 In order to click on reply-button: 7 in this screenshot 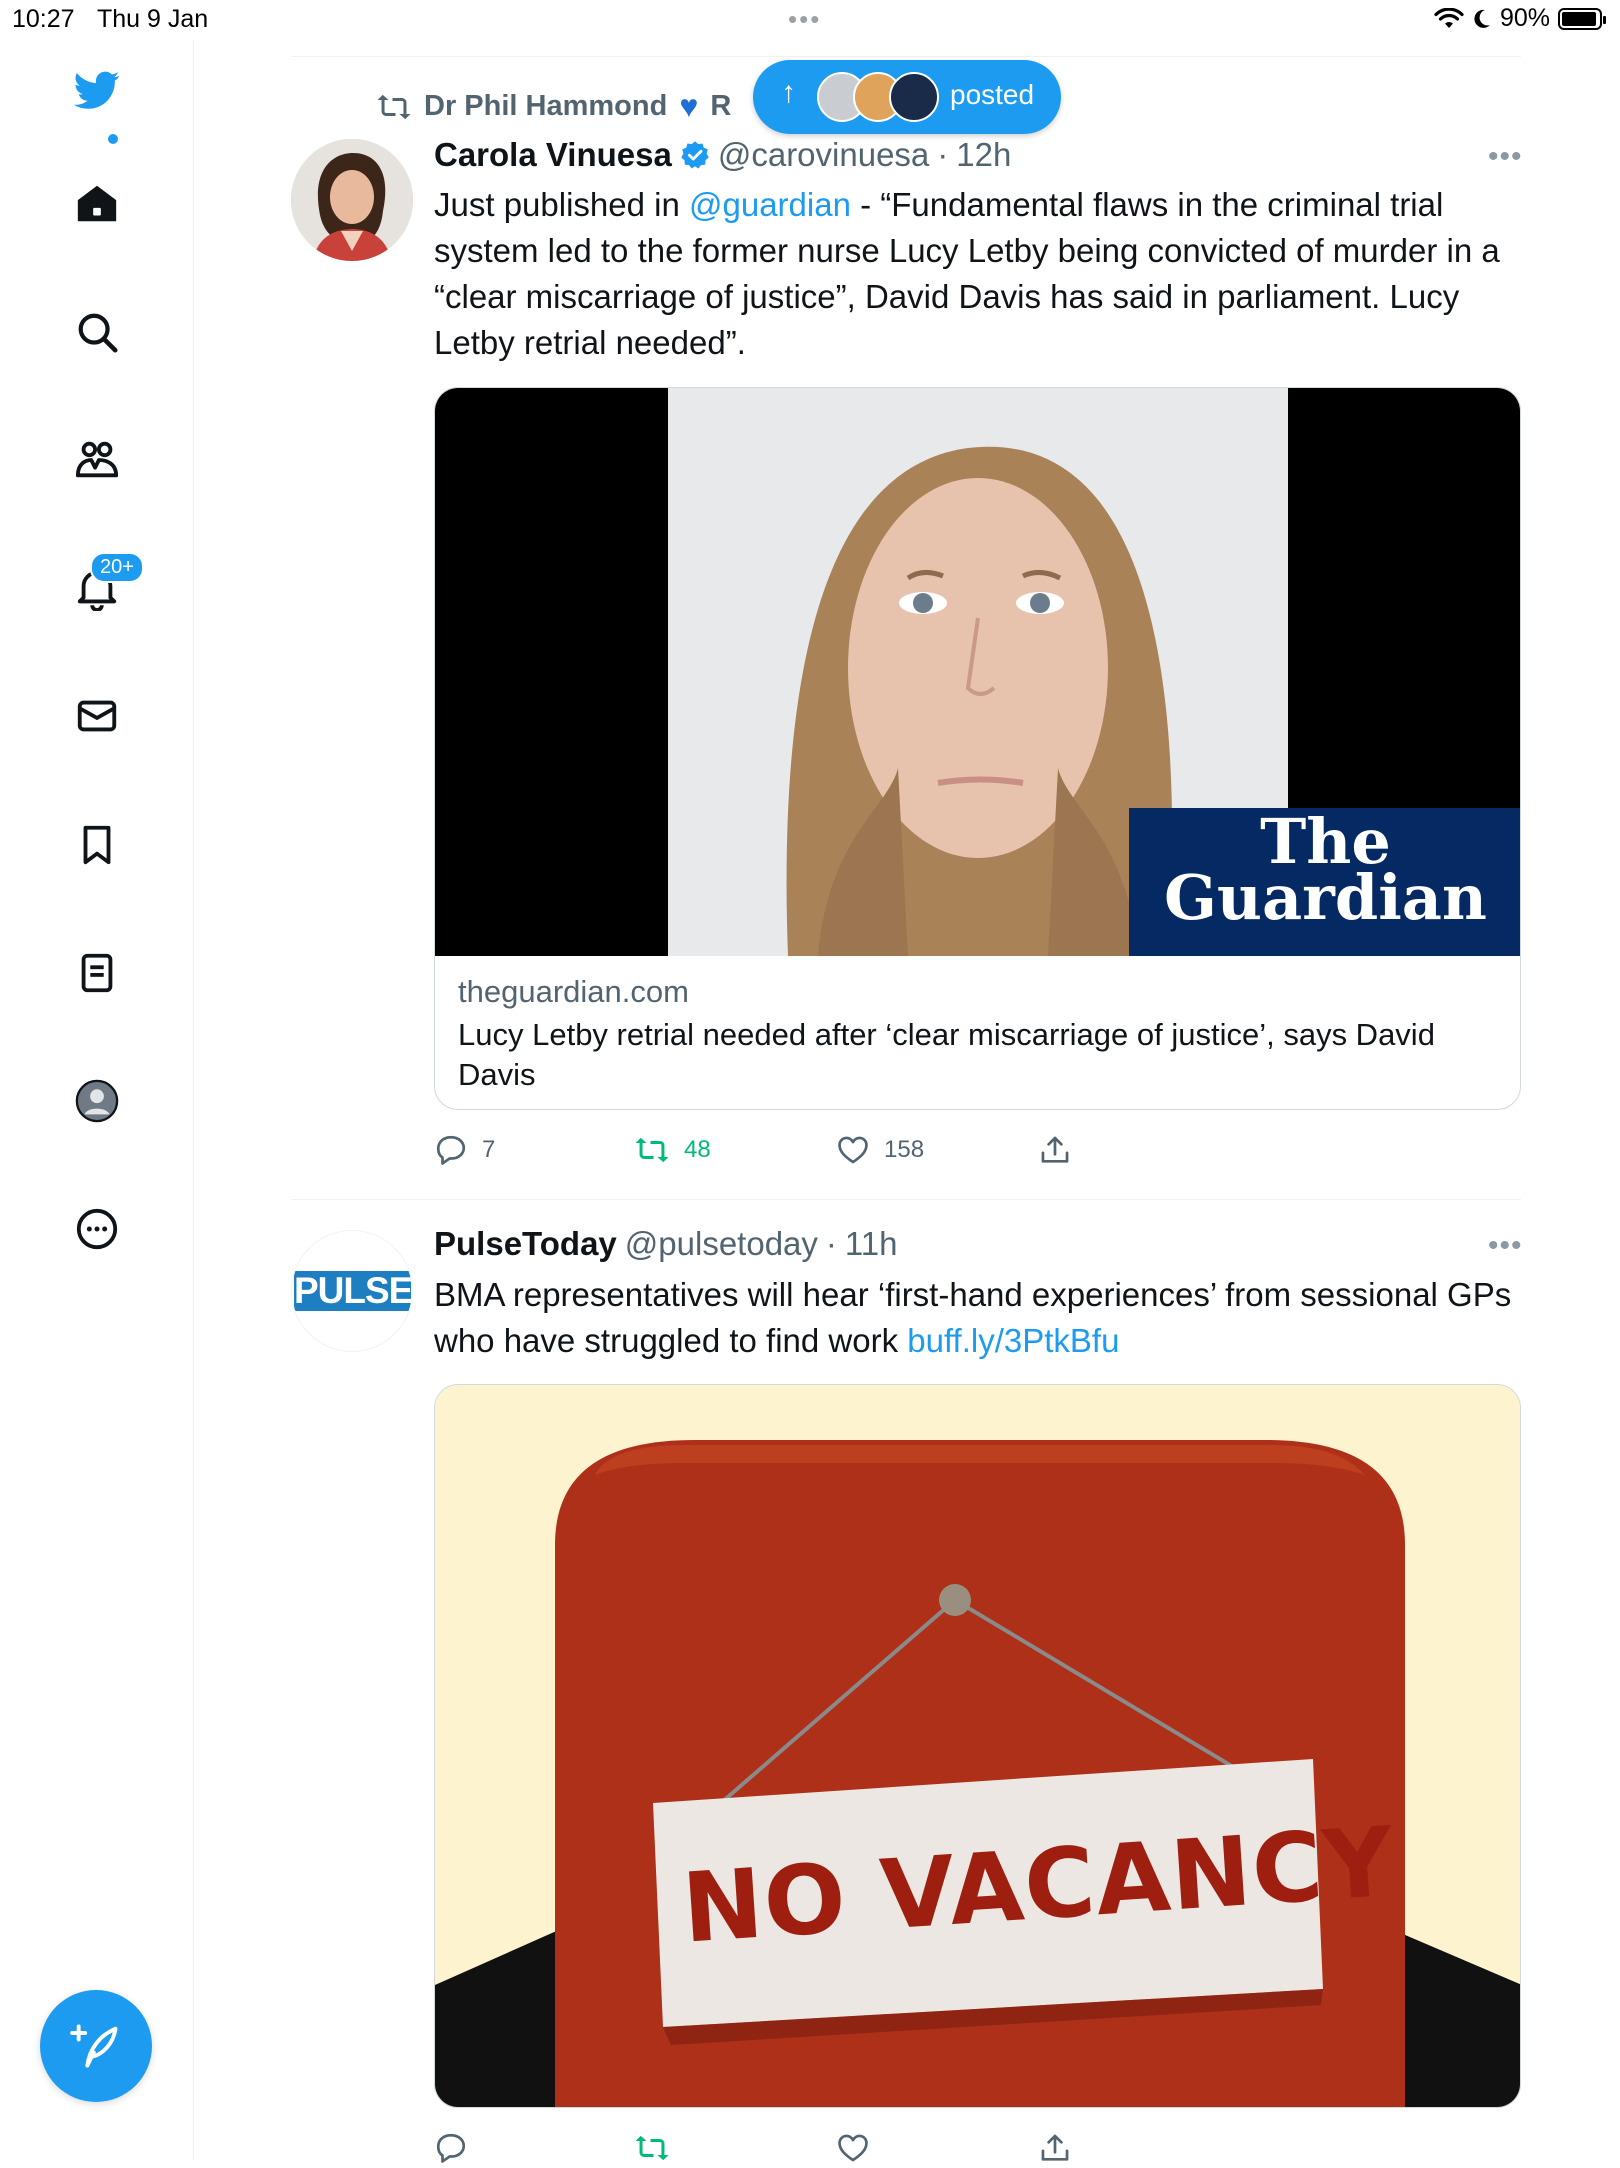, I will do `click(464, 1150)`.